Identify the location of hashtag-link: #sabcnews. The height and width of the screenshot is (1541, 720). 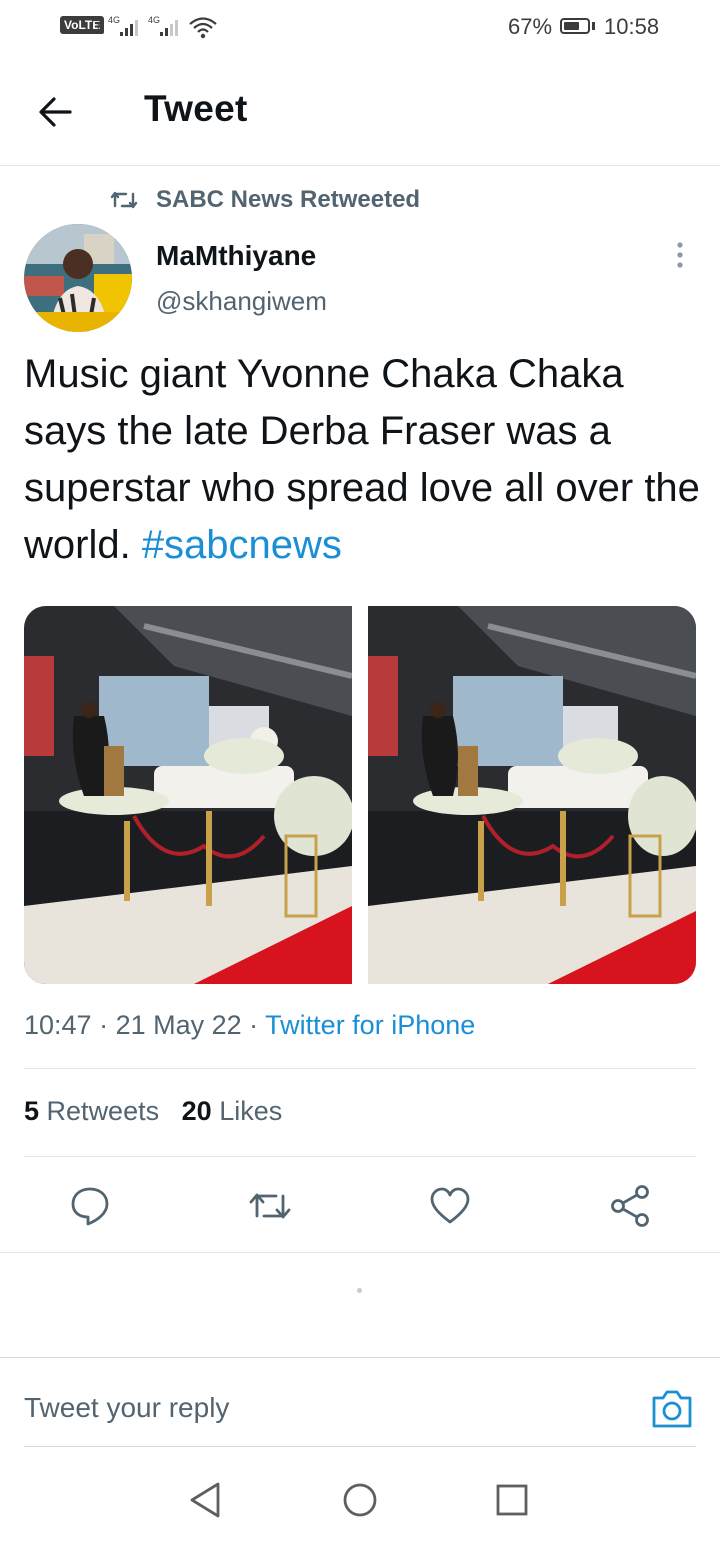
(242, 545).